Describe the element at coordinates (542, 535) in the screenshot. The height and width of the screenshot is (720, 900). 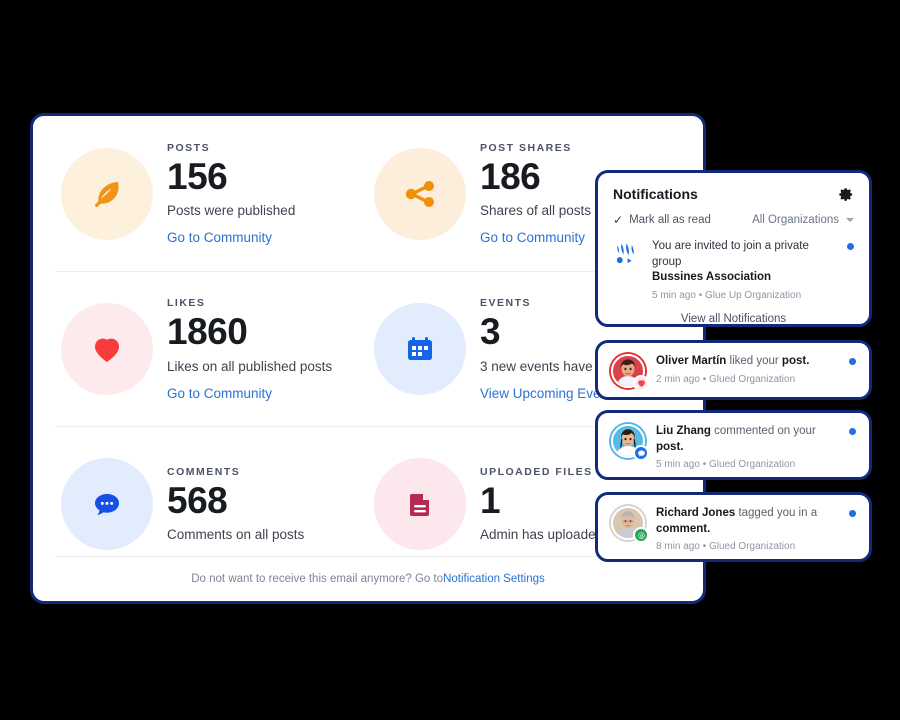
I see `stat-description: Admin has uploaded` at that location.